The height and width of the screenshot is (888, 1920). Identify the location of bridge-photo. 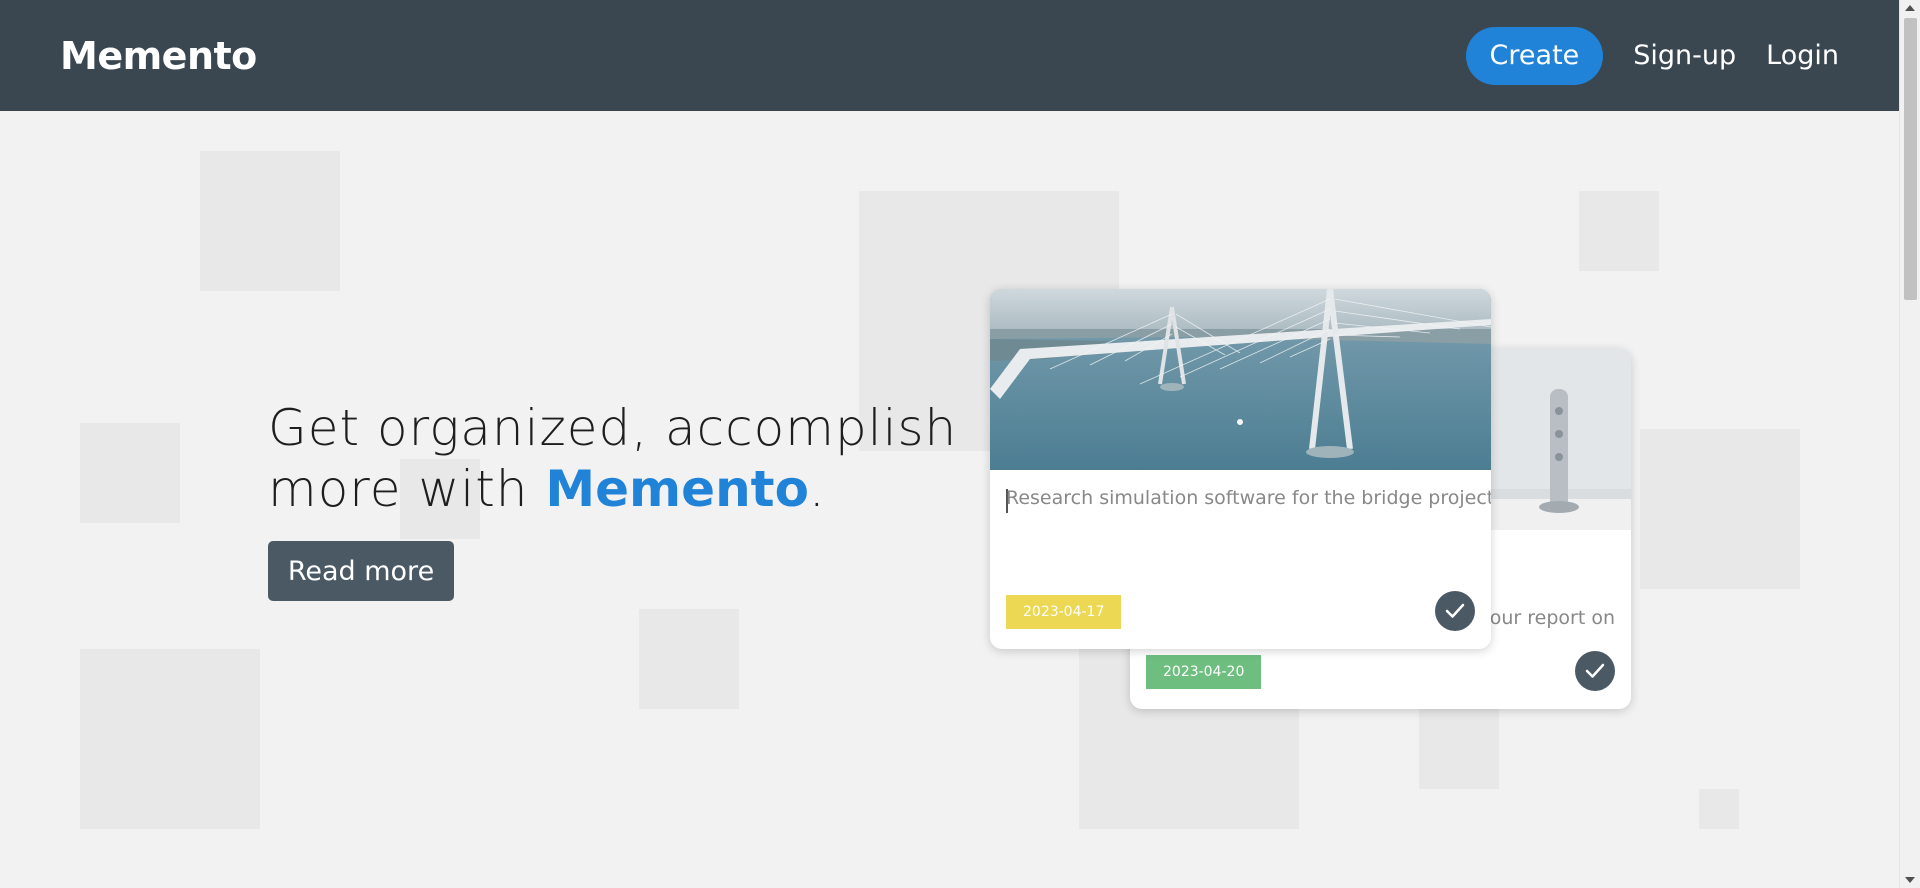
(1240, 379).